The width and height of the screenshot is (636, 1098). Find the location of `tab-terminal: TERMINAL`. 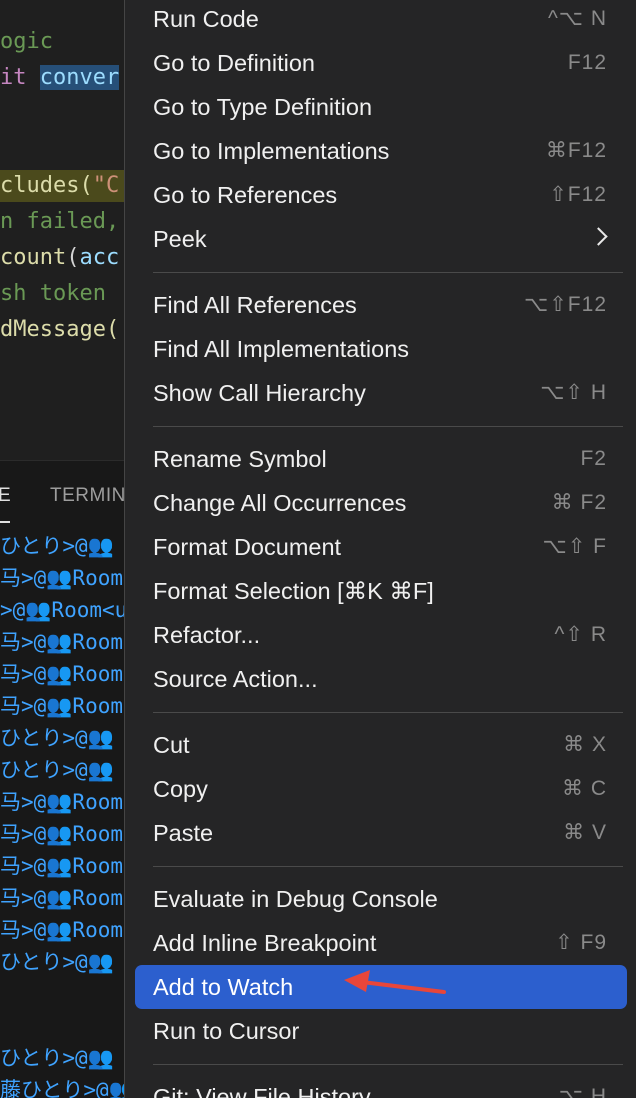

tab-terminal: TERMINAL is located at coordinates (87, 496).